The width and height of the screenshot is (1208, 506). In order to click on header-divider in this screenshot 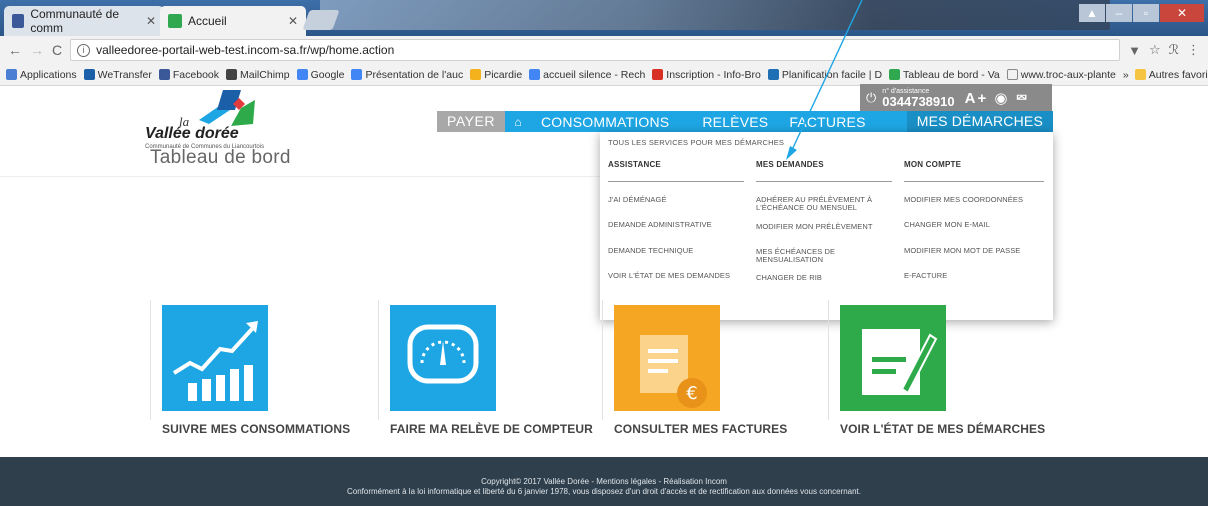, I will do `click(300, 176)`.